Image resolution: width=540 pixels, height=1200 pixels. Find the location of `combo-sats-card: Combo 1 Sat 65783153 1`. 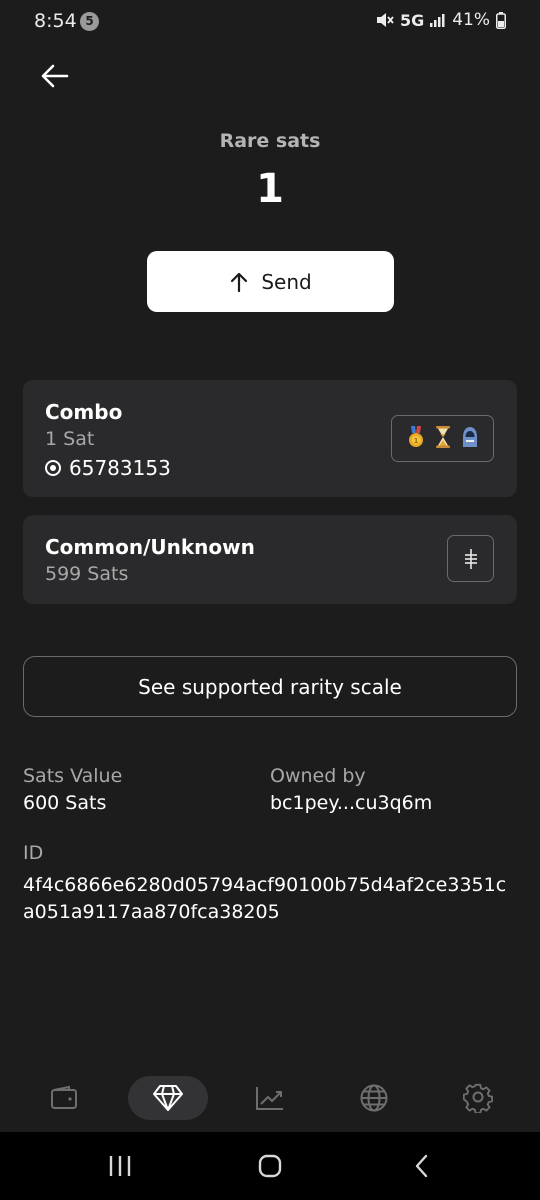

combo-sats-card: Combo 1 Sat 65783153 1 is located at coordinates (270, 438).